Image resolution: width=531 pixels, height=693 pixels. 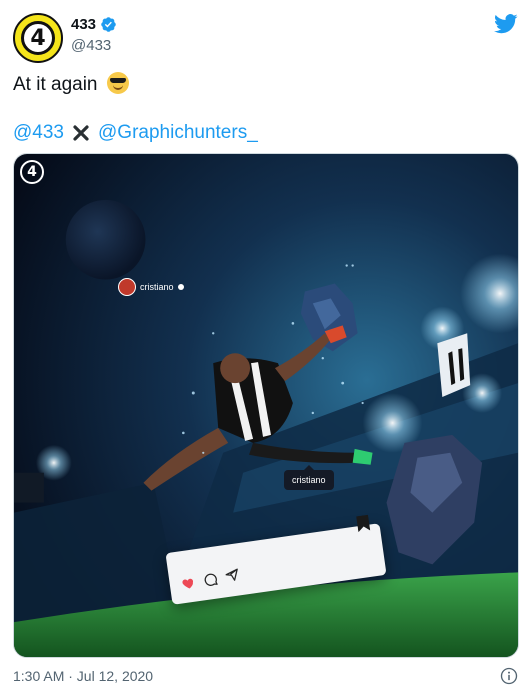 What do you see at coordinates (178, 133) in the screenshot?
I see `mention-graphichunters: @Graphichunters_` at bounding box center [178, 133].